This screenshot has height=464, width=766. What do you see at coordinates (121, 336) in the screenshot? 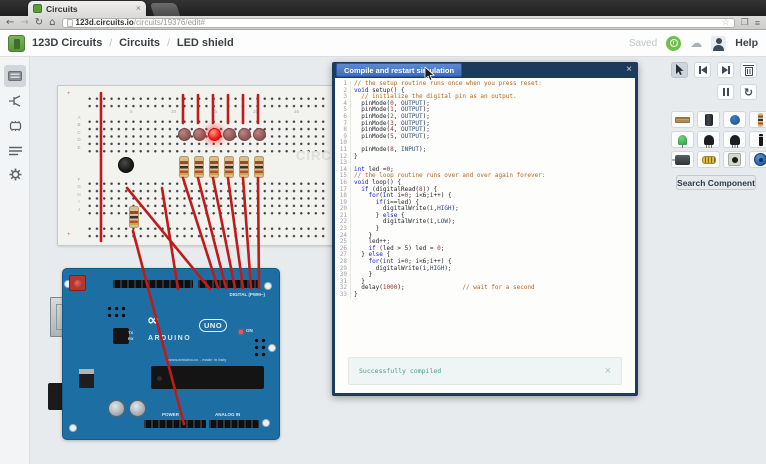
I see `usb-chip` at bounding box center [121, 336].